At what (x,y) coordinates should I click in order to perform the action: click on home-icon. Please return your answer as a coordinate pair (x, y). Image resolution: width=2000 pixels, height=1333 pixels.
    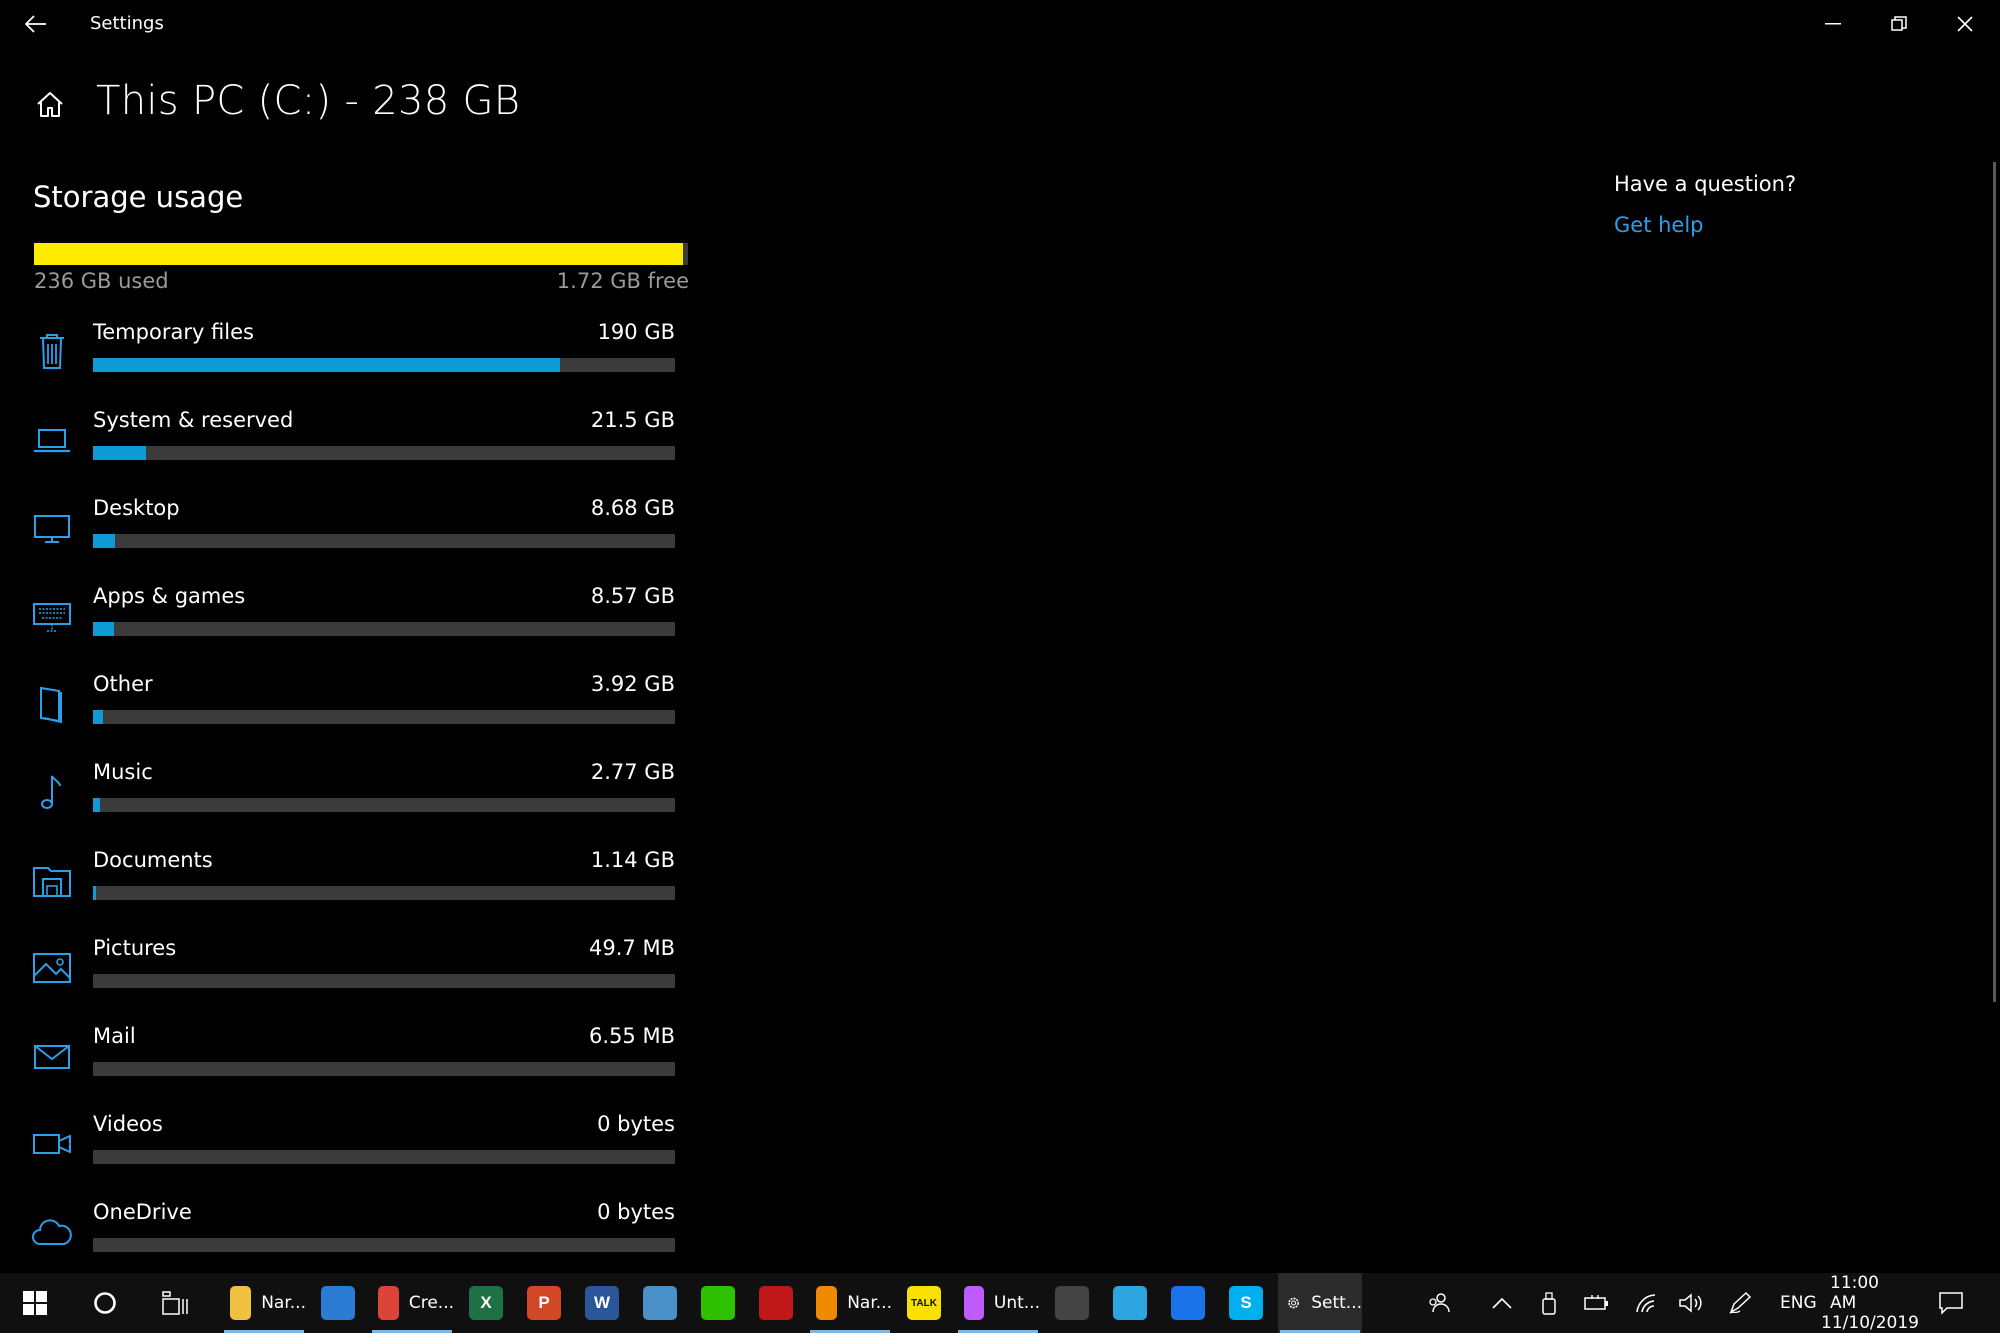
    Looking at the image, I should click on (50, 104).